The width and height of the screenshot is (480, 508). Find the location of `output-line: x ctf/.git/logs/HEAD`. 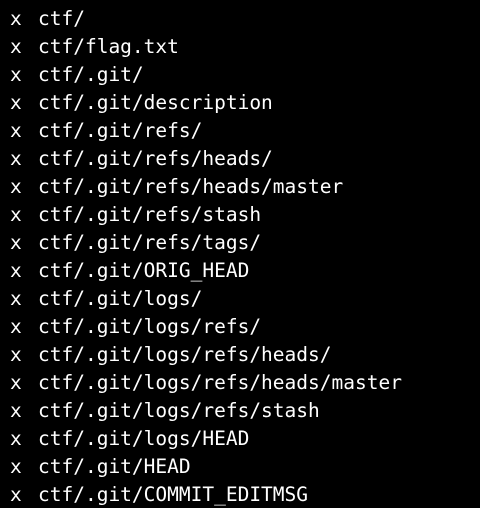

output-line: x ctf/.git/logs/HEAD is located at coordinates (245, 438).